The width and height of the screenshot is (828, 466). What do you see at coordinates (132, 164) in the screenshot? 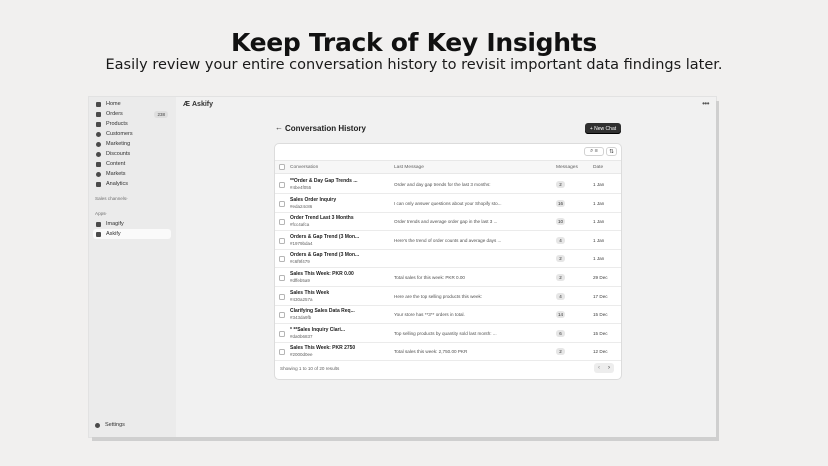
I see `sidebar-item-content: Content` at bounding box center [132, 164].